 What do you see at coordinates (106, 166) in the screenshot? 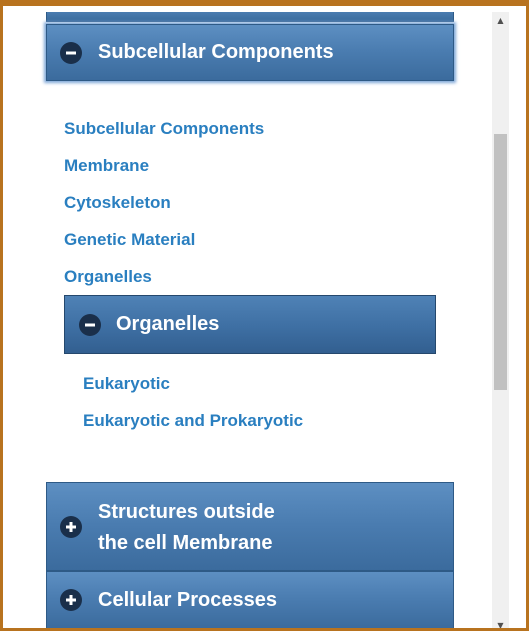
I see `link-membrane: Membrane` at bounding box center [106, 166].